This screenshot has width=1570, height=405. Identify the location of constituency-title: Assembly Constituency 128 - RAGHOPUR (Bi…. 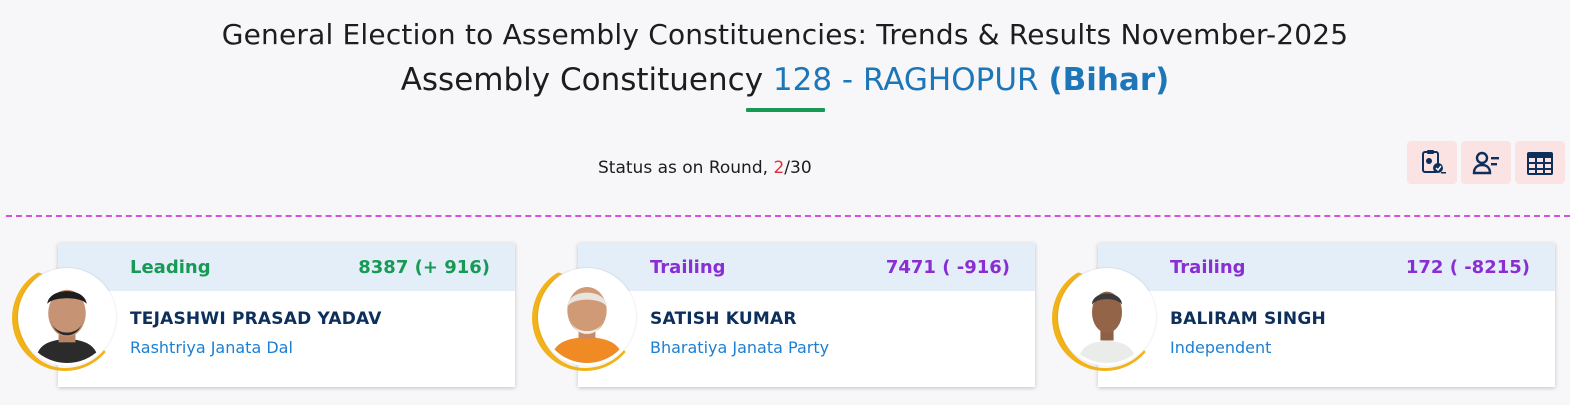
(785, 80).